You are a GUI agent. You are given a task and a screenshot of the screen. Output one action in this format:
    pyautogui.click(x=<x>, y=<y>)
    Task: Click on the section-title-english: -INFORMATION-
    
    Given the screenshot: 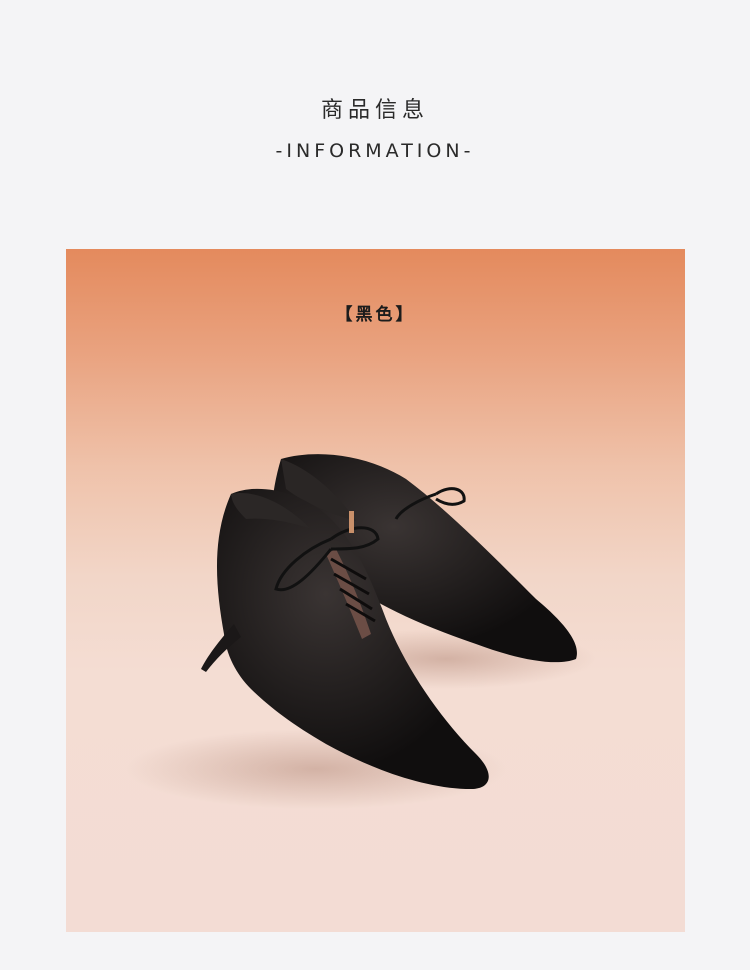 What is the action you would take?
    pyautogui.click(x=375, y=151)
    